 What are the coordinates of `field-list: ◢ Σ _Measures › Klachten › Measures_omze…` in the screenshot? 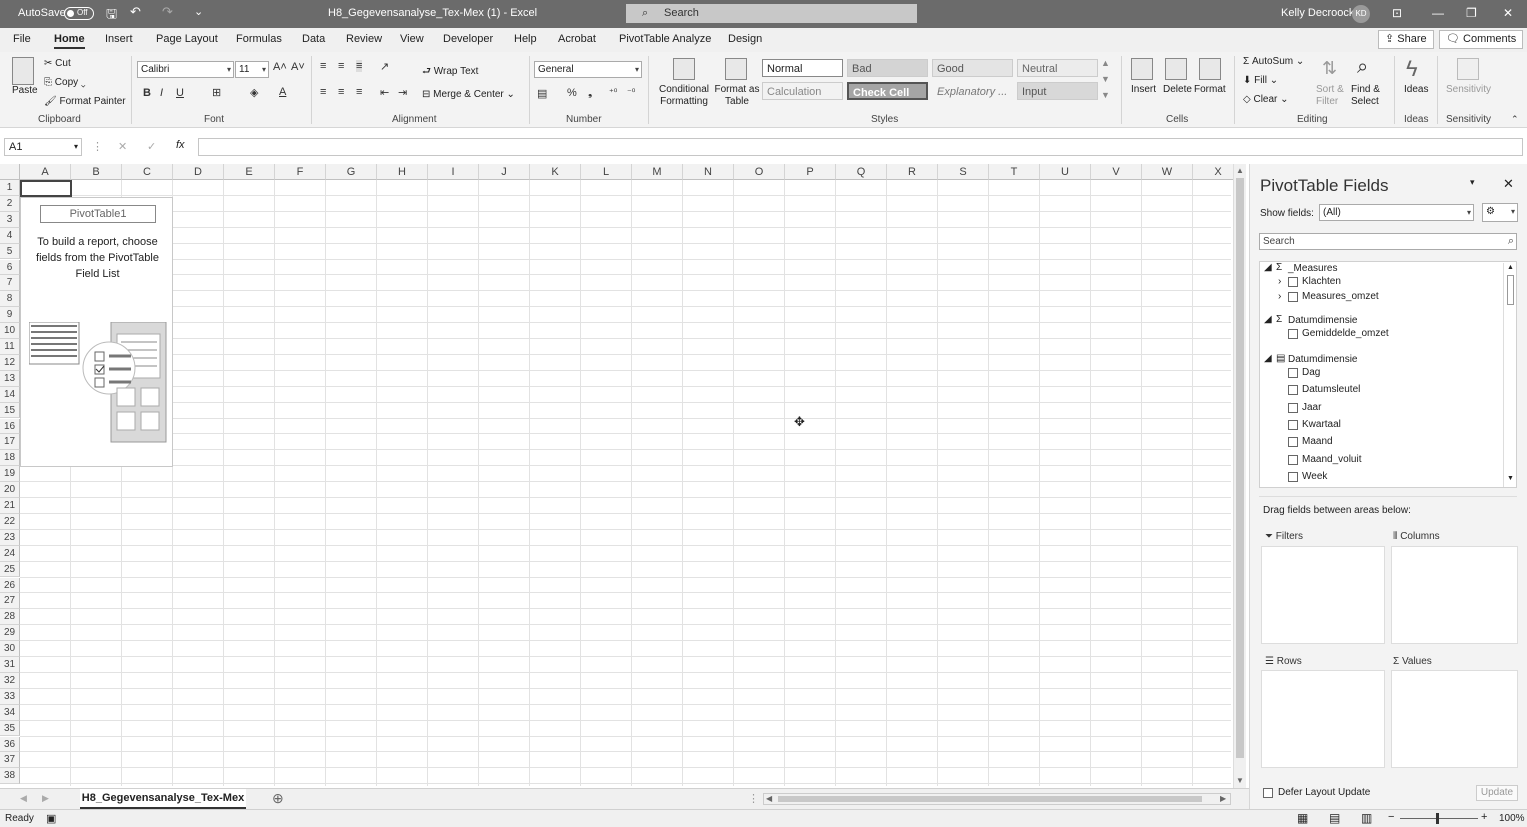 It's located at (1388, 374).